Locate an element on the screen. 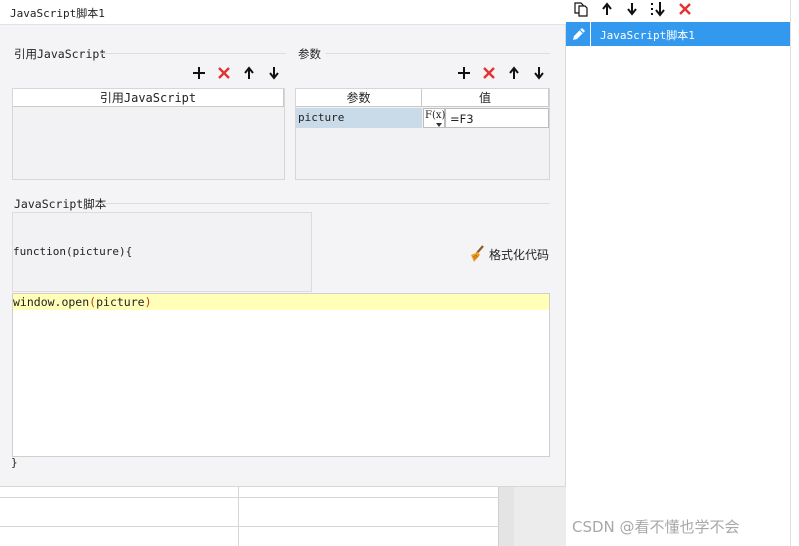  sort-down-icon is located at coordinates (658, 9).